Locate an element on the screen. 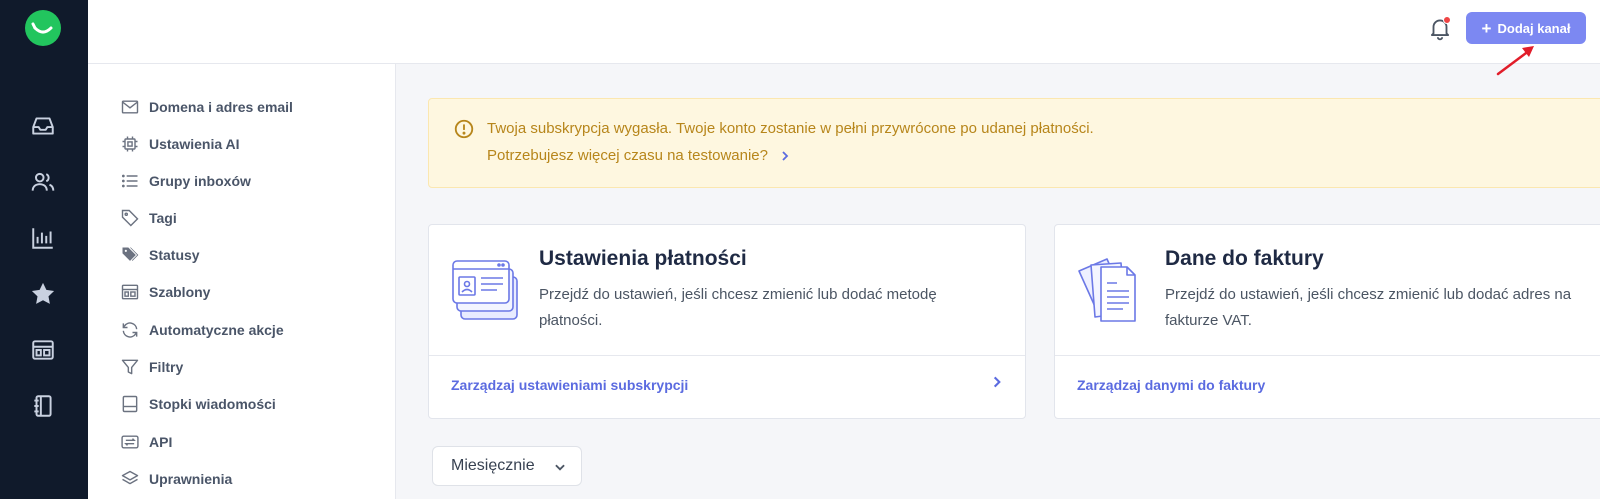 The height and width of the screenshot is (499, 1600). sidebar-item-inbox-groups: Grupy inboxów is located at coordinates (185, 181).